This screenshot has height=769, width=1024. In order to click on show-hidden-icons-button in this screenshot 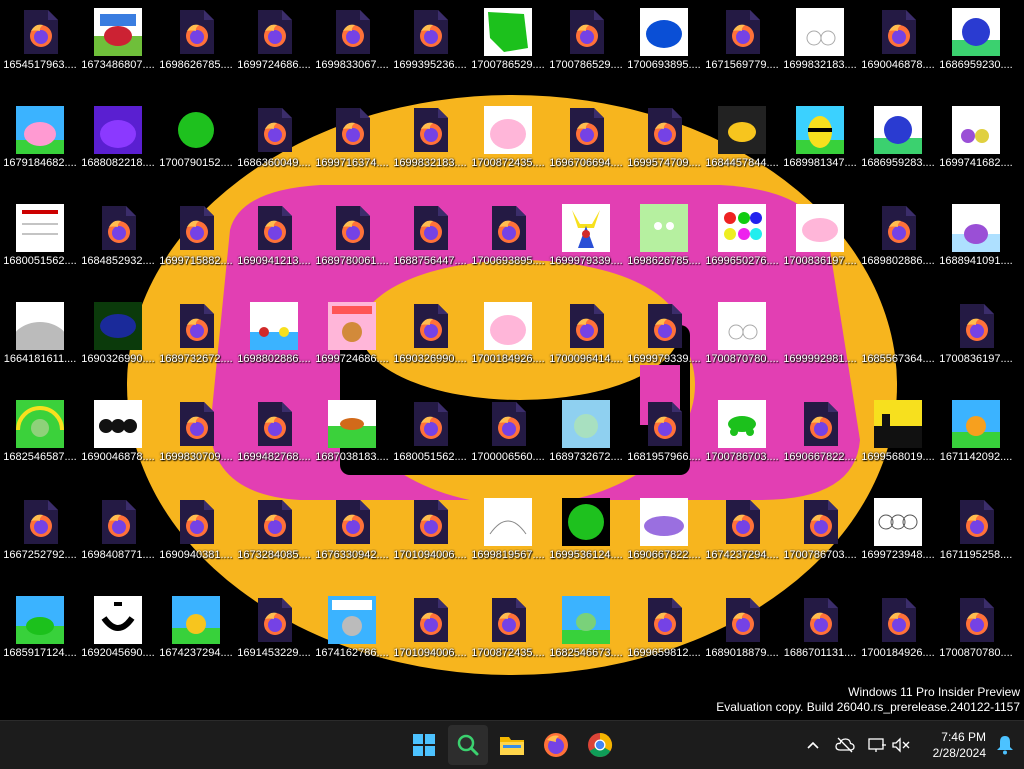, I will do `click(813, 745)`.